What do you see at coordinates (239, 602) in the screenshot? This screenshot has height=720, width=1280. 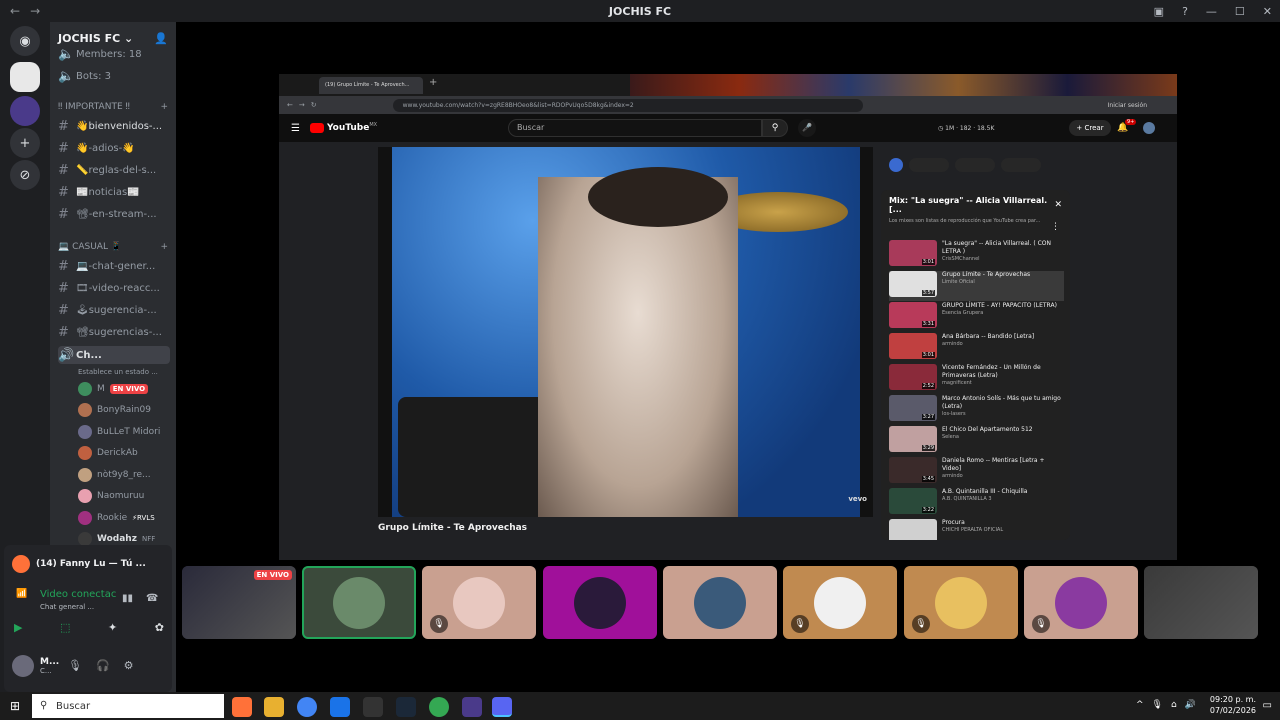 I see `participant-tile: EN VIVO` at bounding box center [239, 602].